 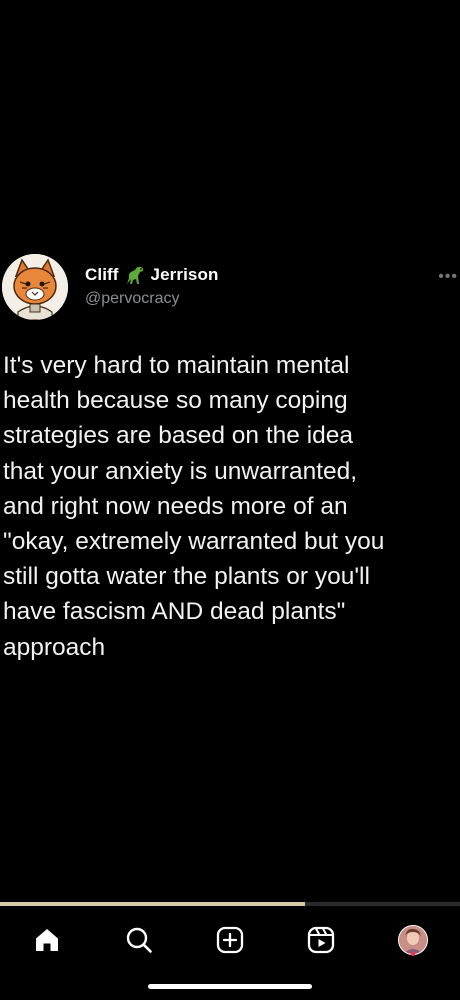 What do you see at coordinates (184, 274) in the screenshot?
I see `author-last-name: Jerrison` at bounding box center [184, 274].